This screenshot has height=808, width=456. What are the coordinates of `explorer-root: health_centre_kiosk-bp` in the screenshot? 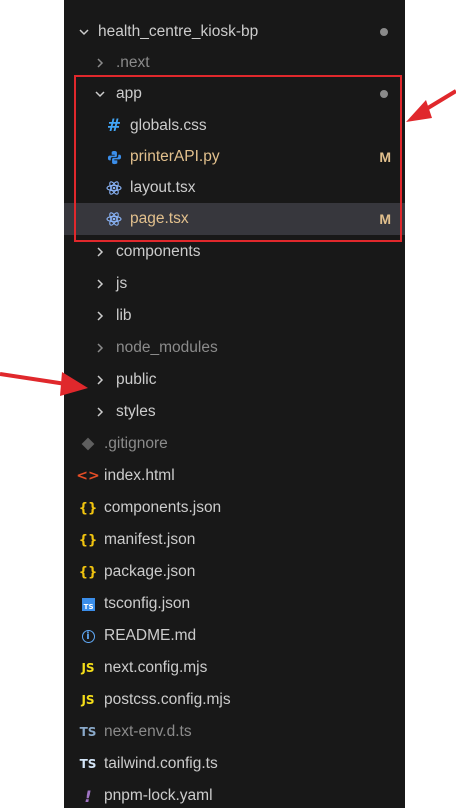 It's located at (234, 32).